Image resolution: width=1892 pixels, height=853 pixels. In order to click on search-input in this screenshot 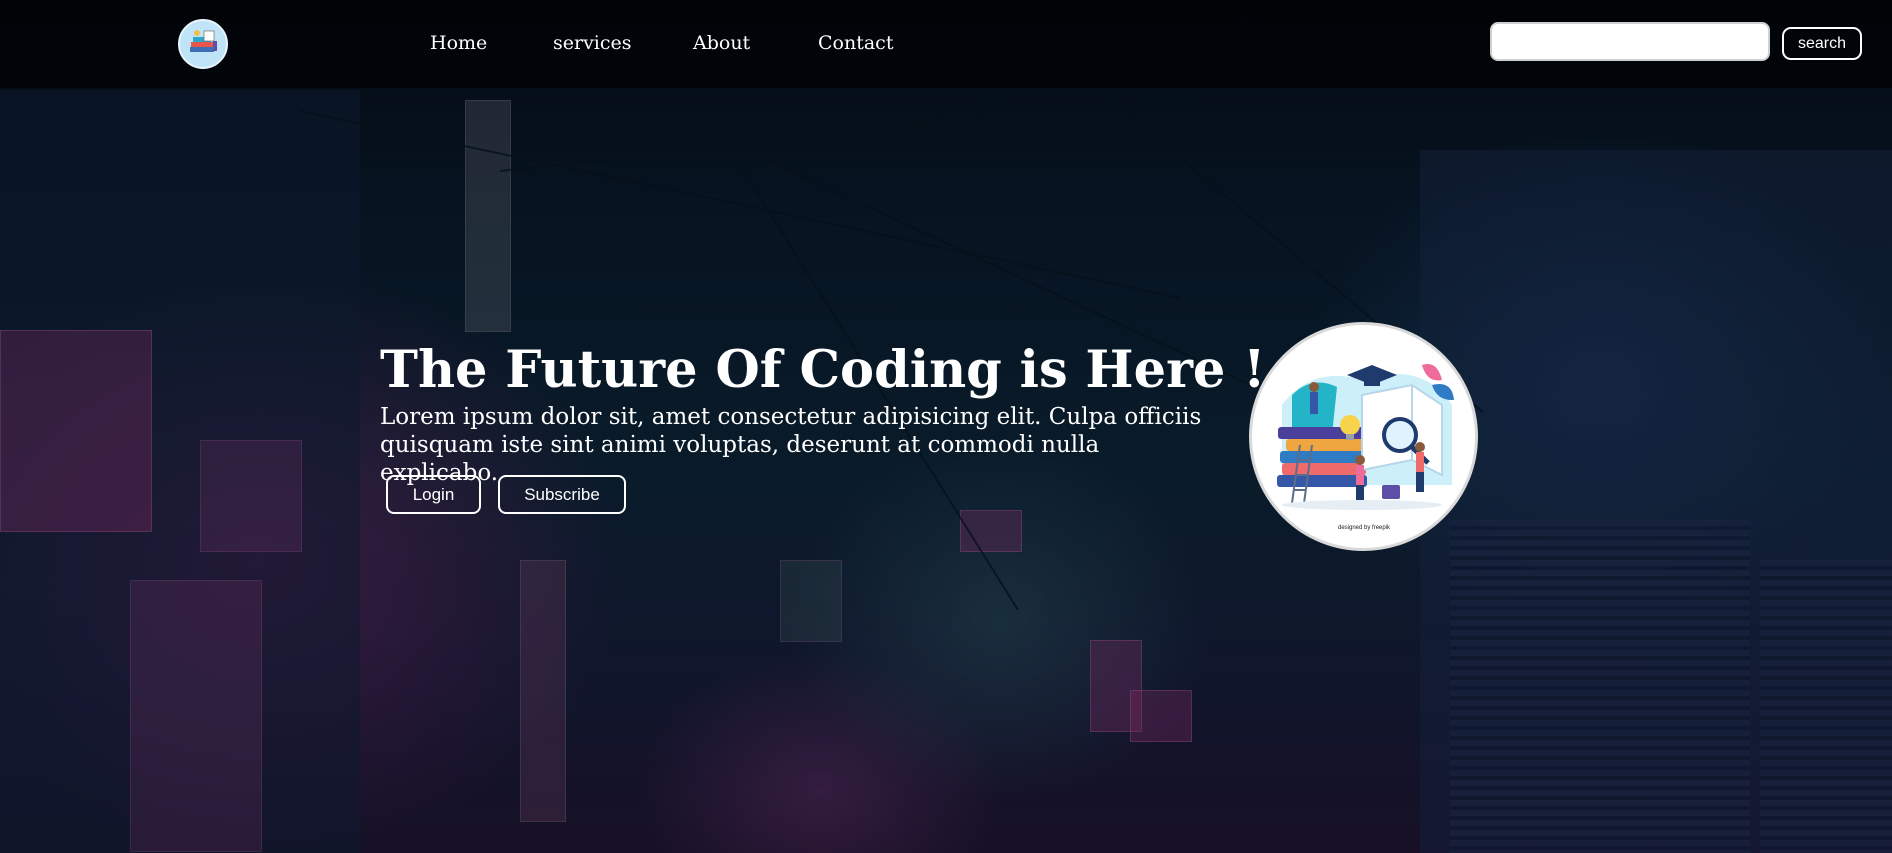, I will do `click(1630, 41)`.